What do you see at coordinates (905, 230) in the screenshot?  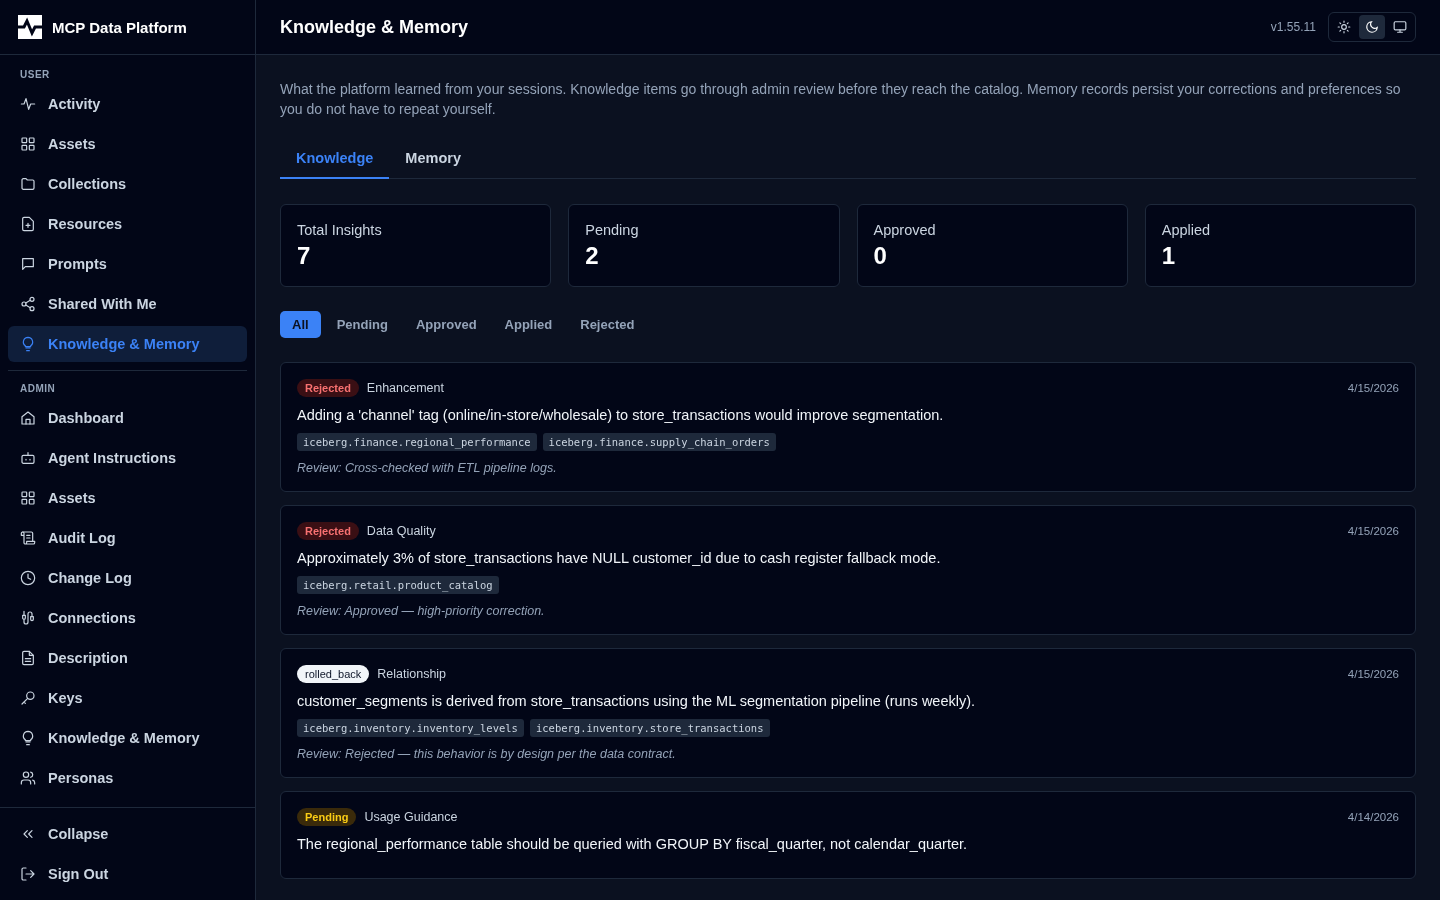 I see `stat-label: Approved` at bounding box center [905, 230].